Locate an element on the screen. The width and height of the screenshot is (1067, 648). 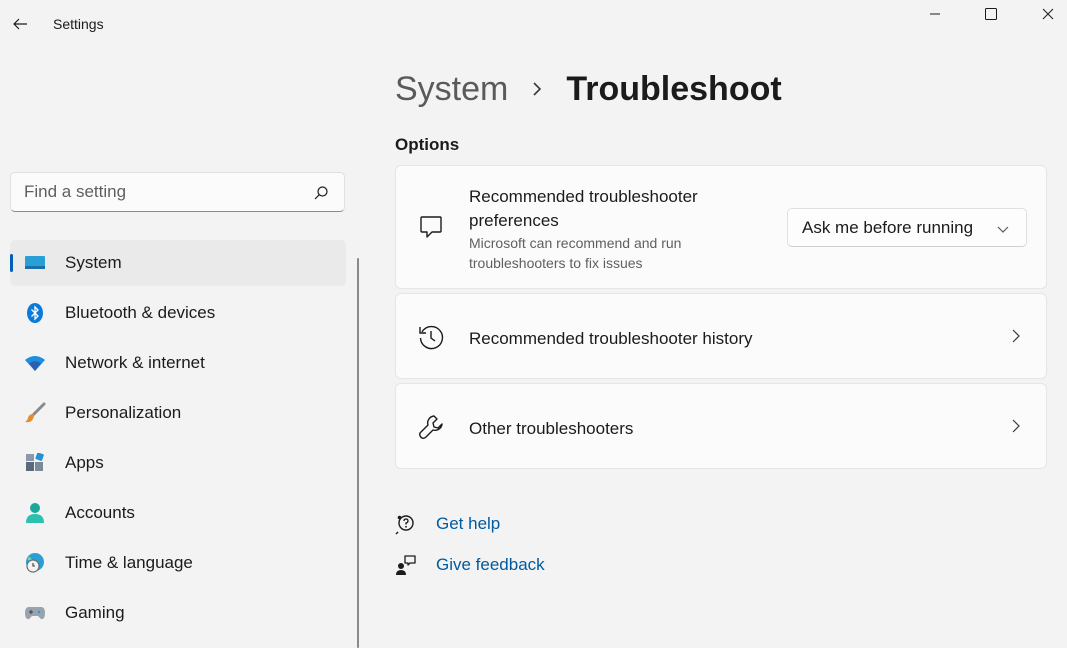
back-arrow-icon is located at coordinates (20, 24).